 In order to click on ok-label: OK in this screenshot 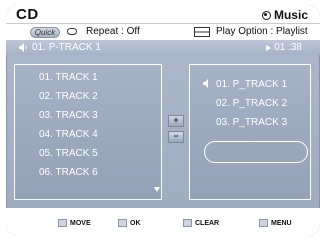, I will do `click(135, 223)`.